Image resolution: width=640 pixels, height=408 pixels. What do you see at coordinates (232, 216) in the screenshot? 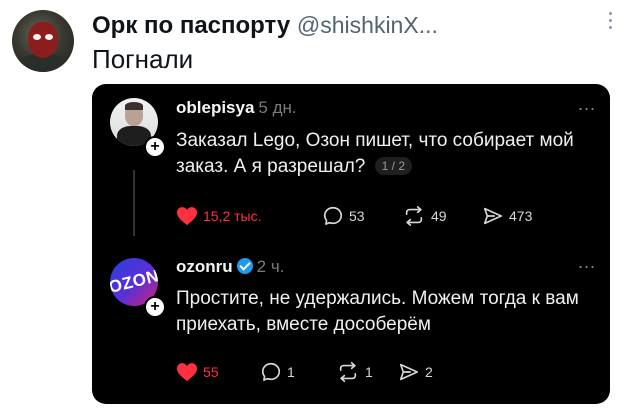
I see `like-count: 15,2 тыс.` at bounding box center [232, 216].